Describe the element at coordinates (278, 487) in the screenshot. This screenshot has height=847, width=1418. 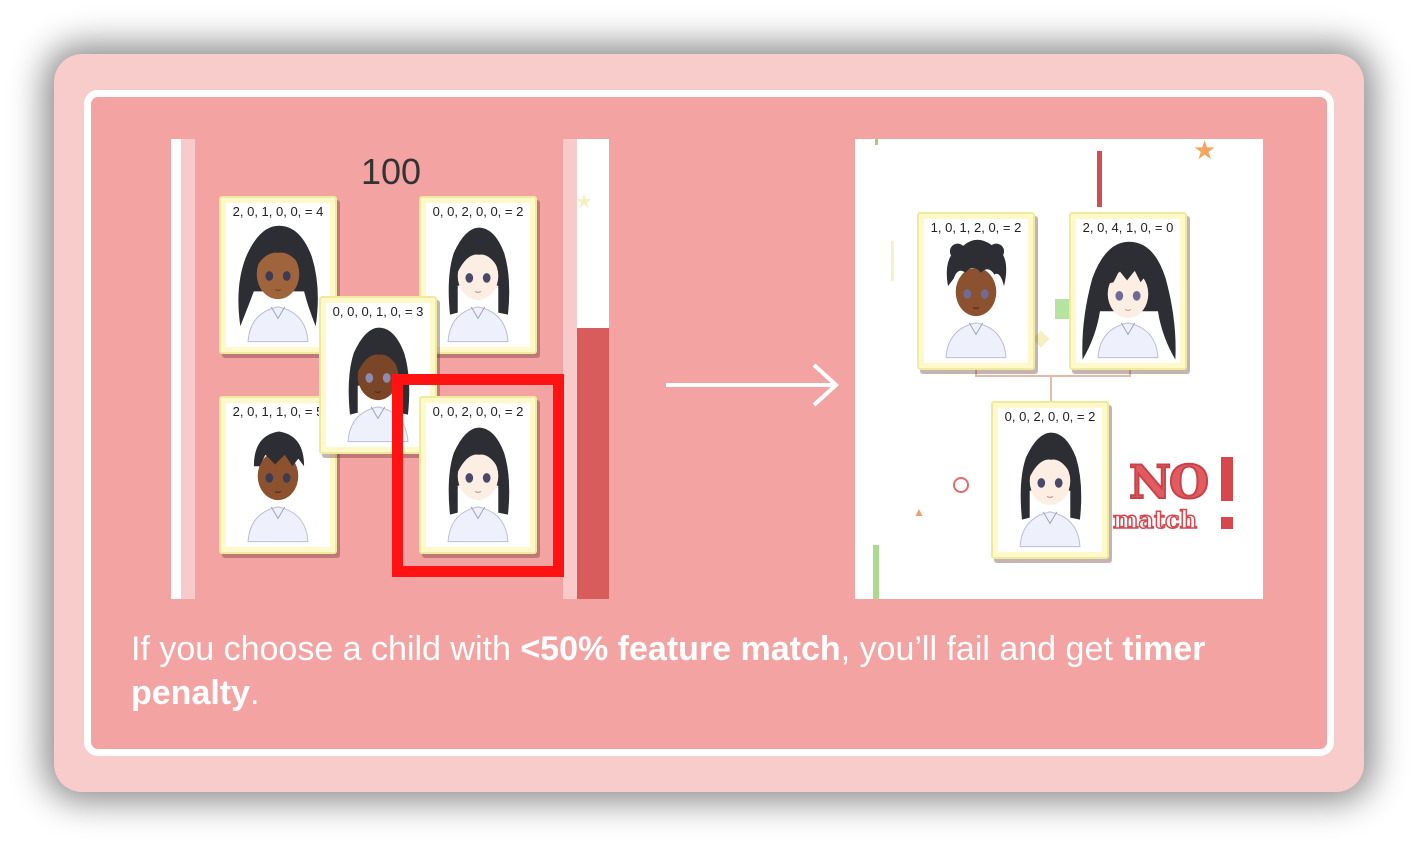
I see `avatar-short-hair-dark-skin` at that location.